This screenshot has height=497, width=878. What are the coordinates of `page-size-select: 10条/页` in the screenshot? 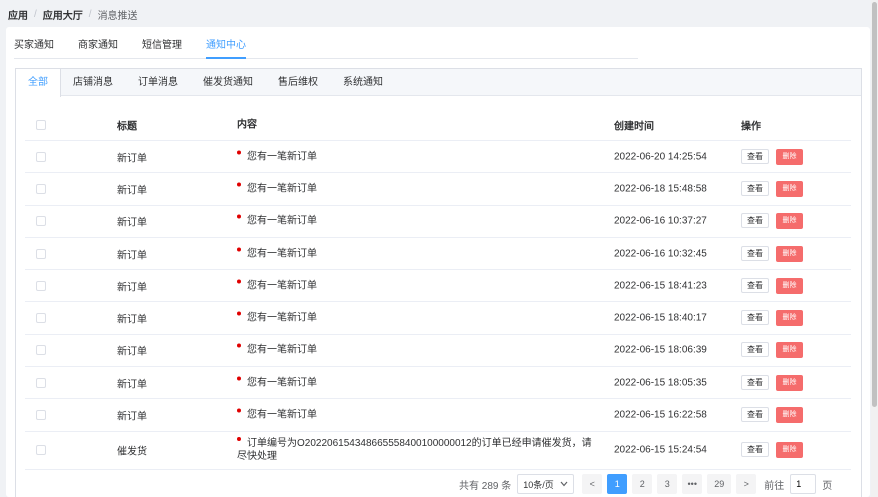 It's located at (546, 484).